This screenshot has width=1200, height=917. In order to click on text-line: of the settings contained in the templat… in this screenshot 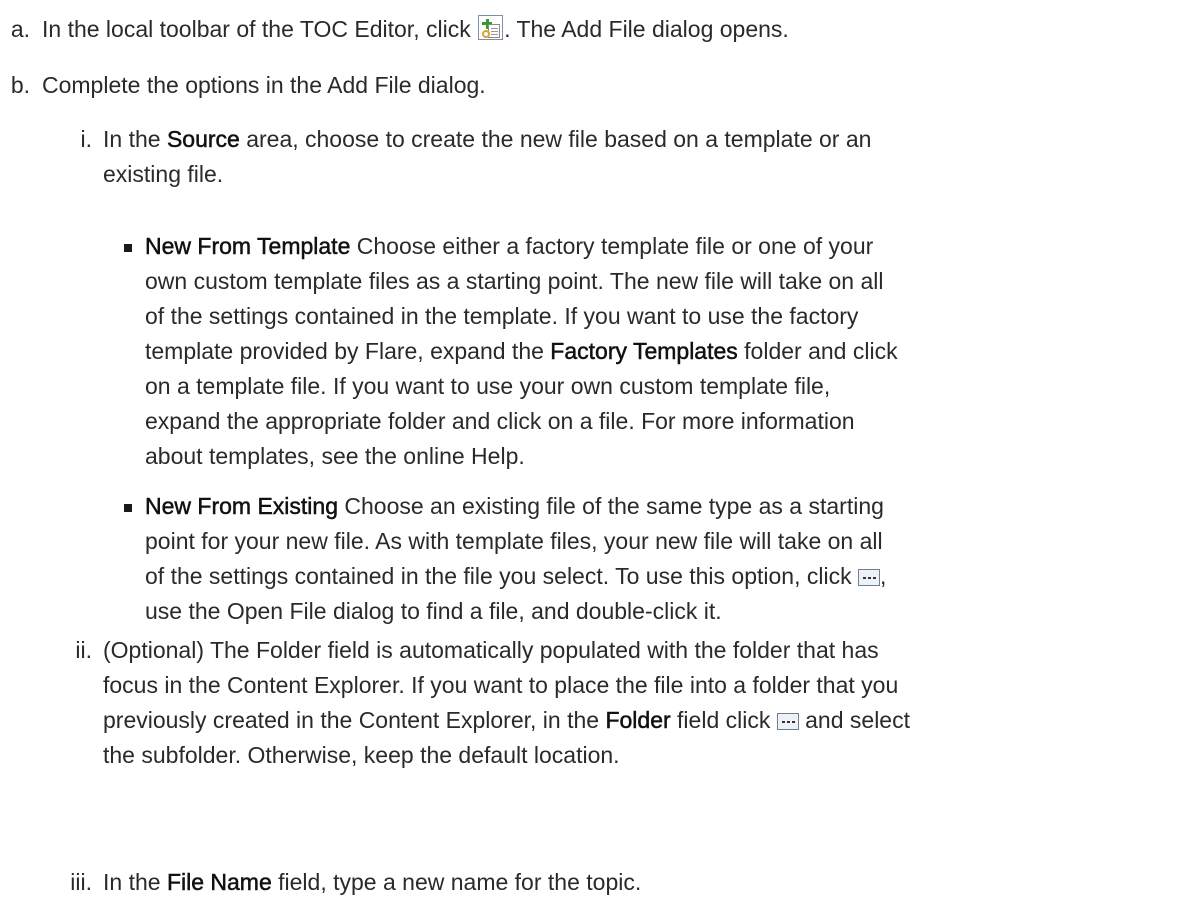, I will do `click(502, 316)`.